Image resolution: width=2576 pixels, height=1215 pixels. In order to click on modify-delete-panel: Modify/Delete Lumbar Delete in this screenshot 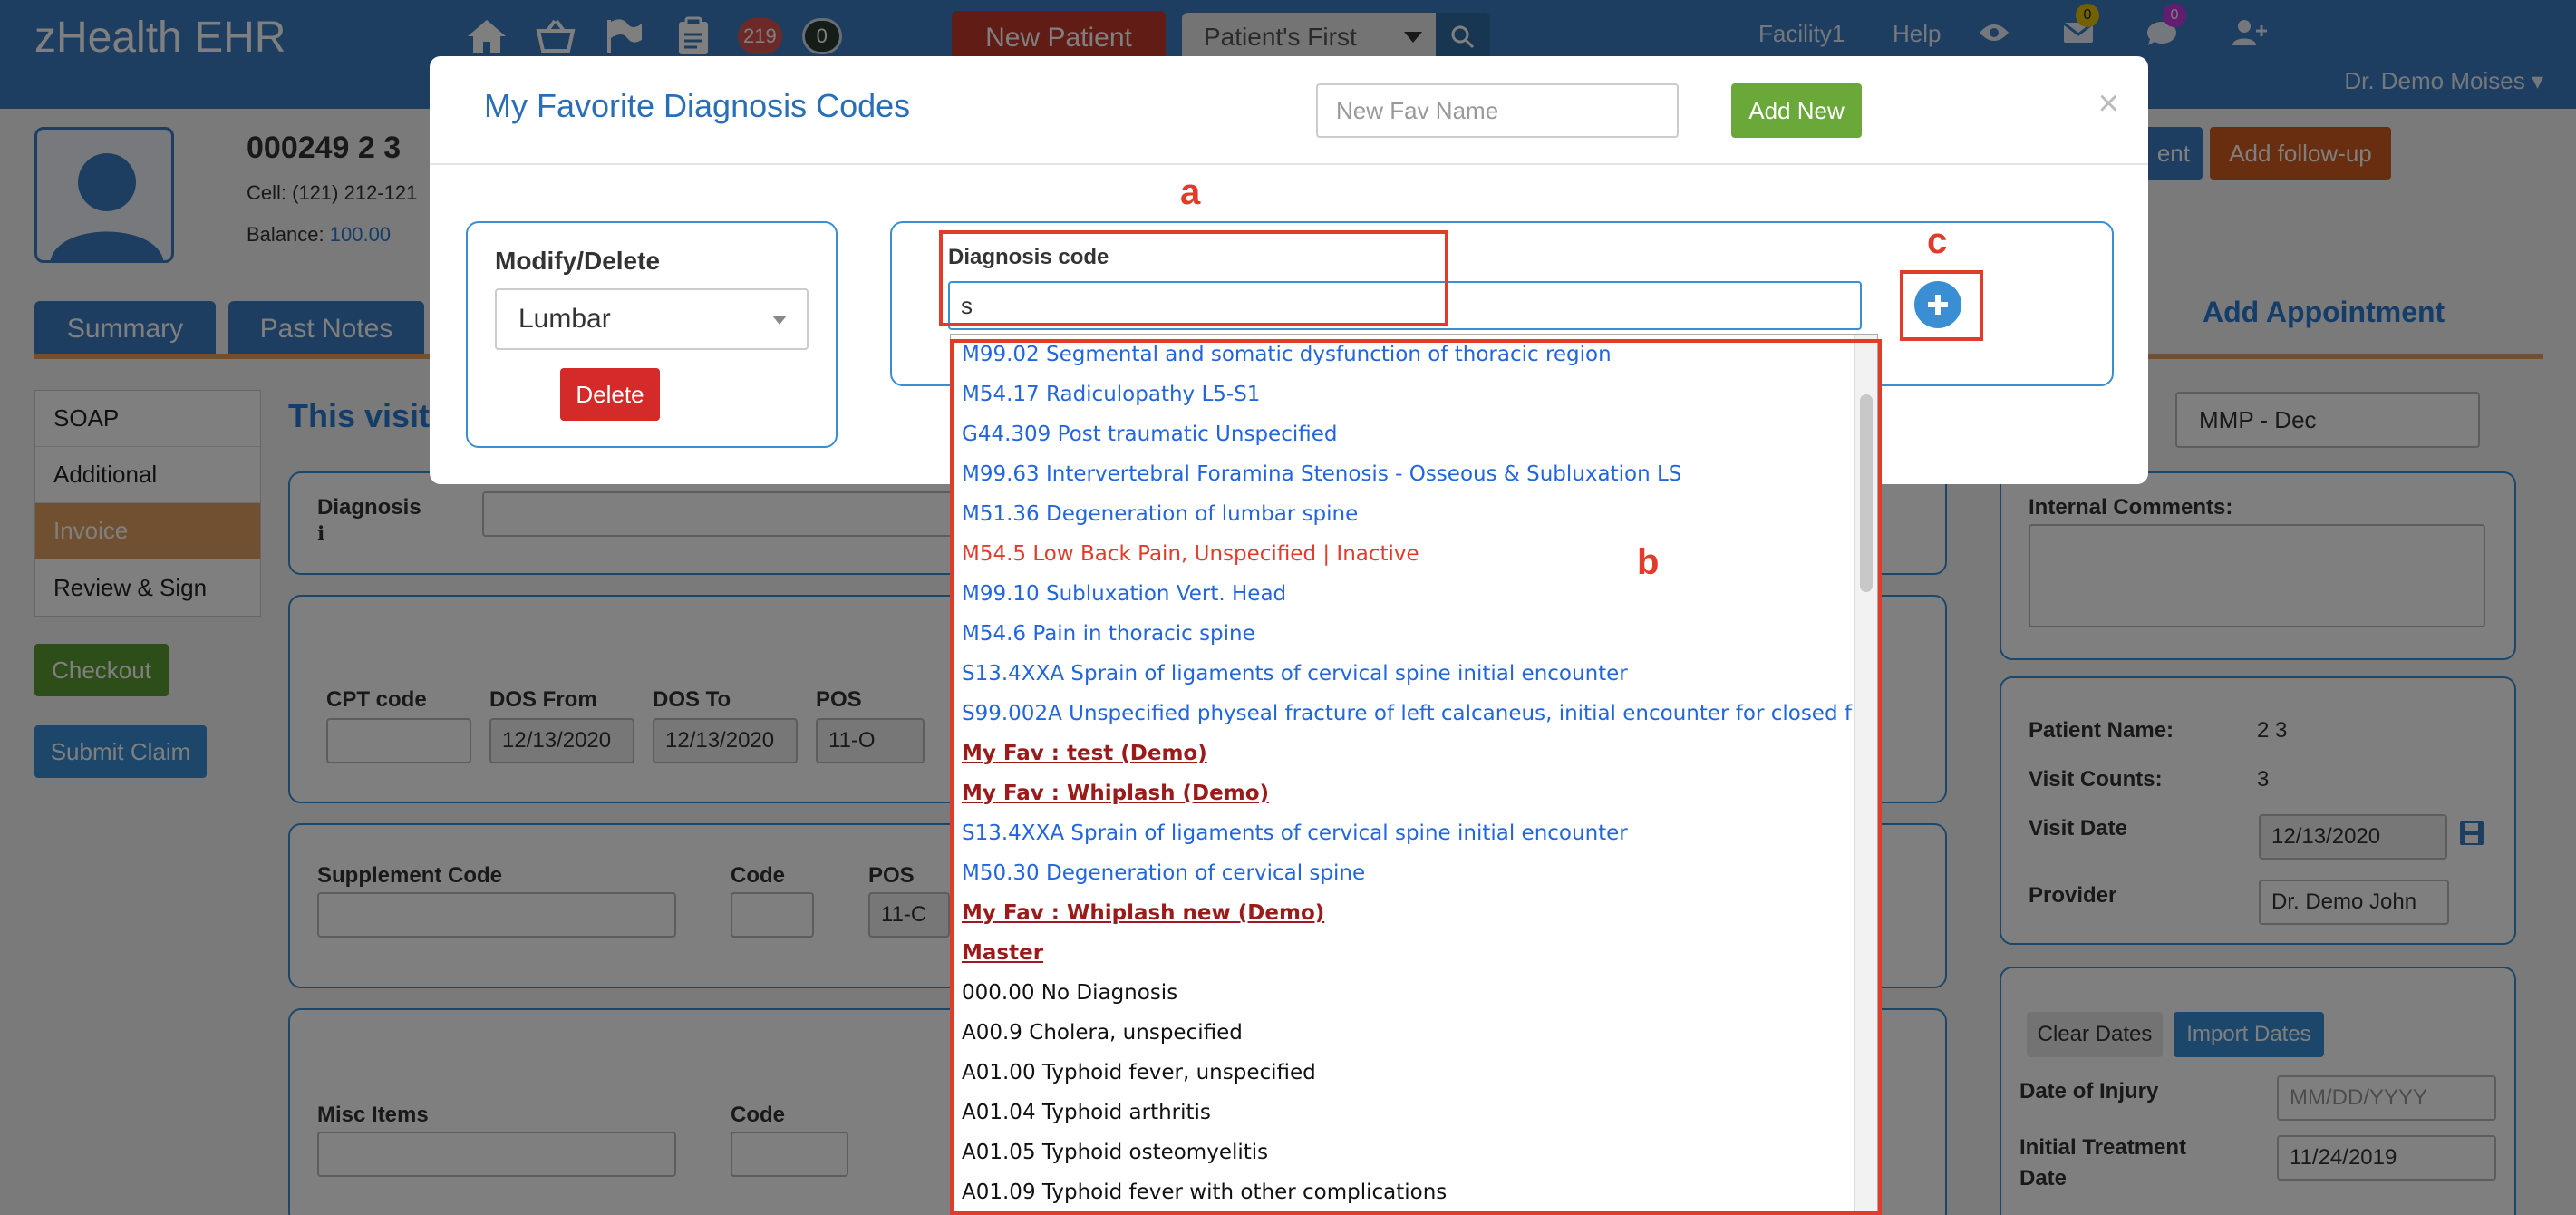, I will do `click(652, 335)`.